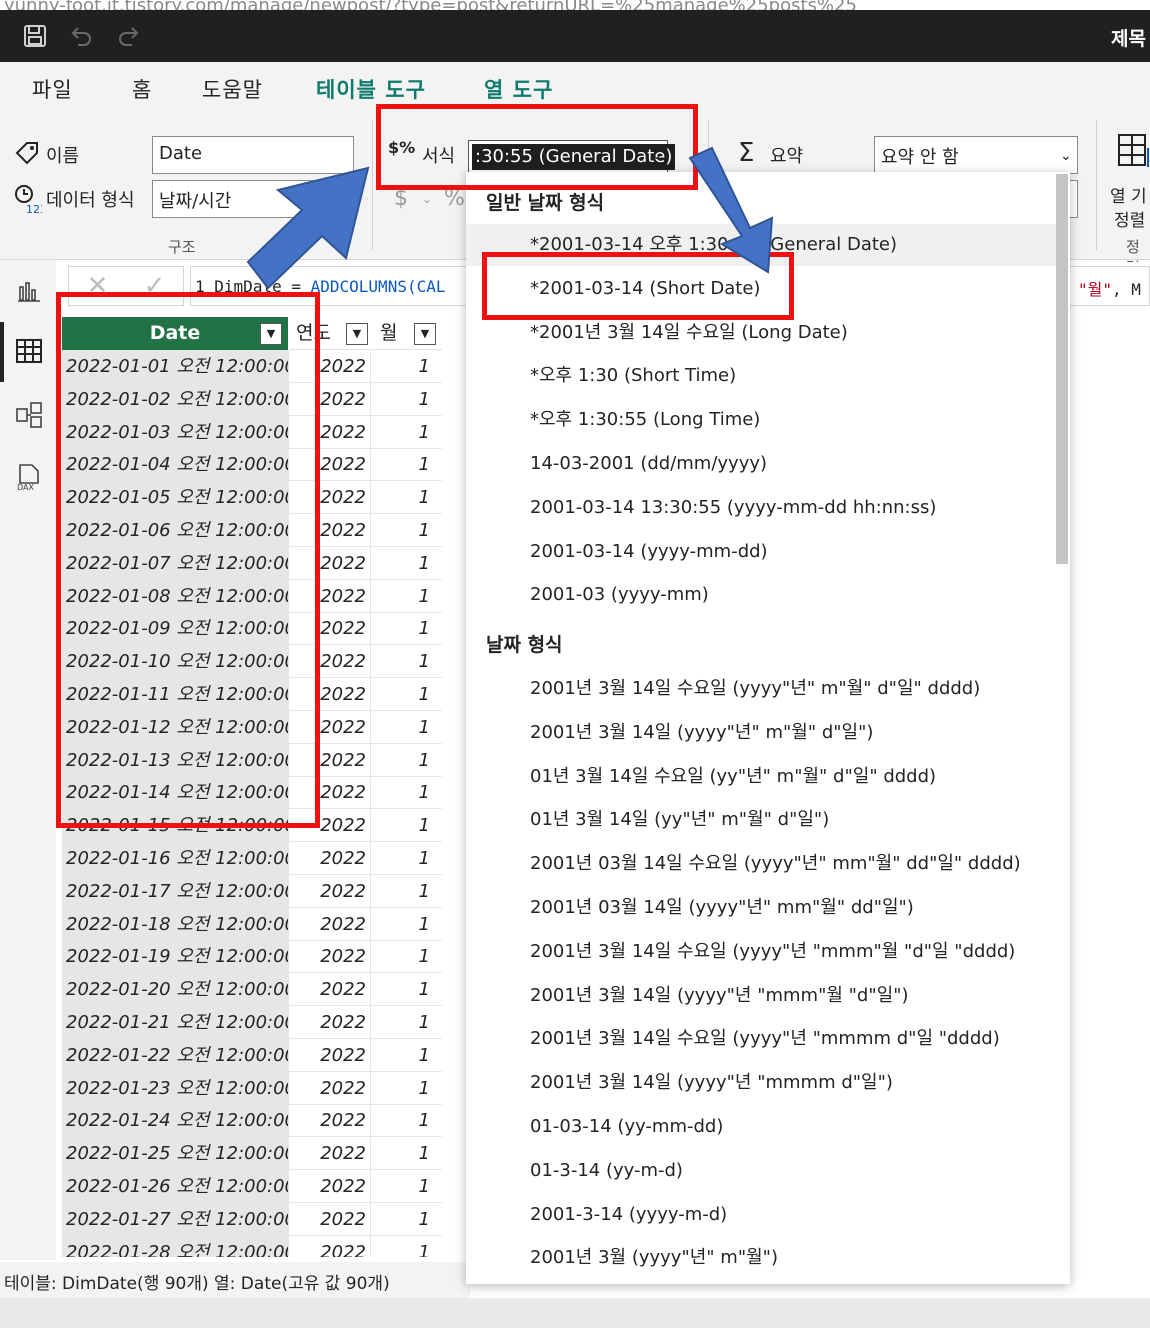 The height and width of the screenshot is (1328, 1150). I want to click on arrow-to-short-date-icon, so click(731, 210).